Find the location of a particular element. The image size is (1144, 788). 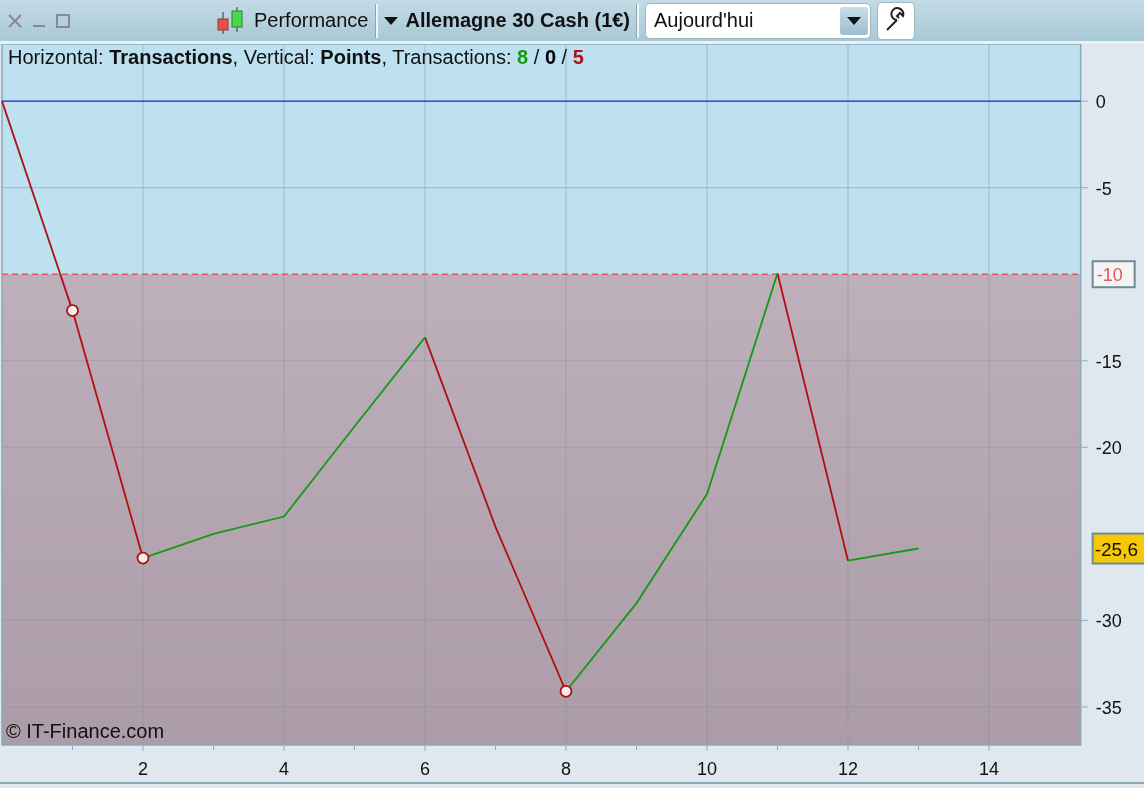

maximize-icon is located at coordinates (63, 20).